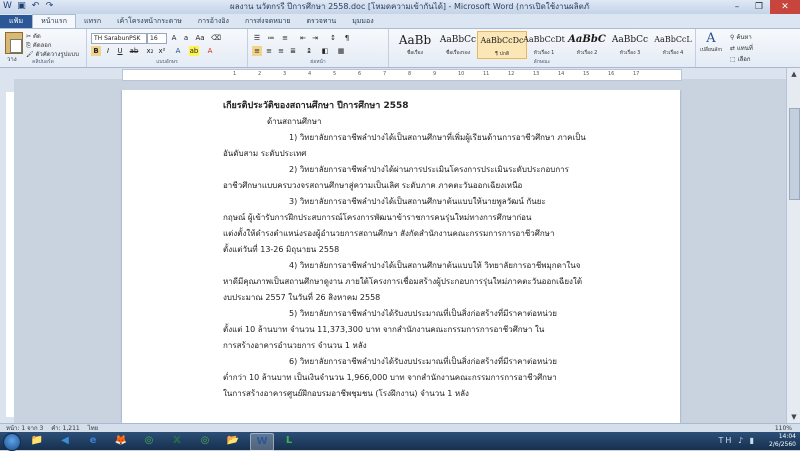  Describe the element at coordinates (194, 51) in the screenshot. I see `highlight-icon: ab` at that location.